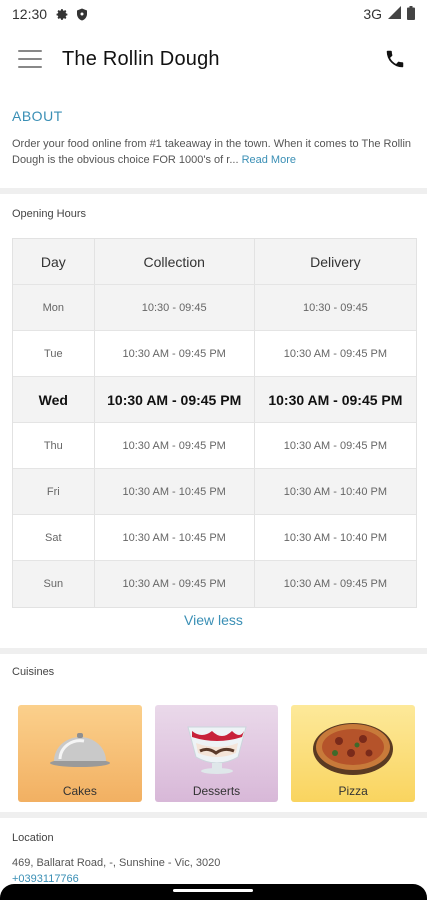 Image resolution: width=427 pixels, height=900 pixels. What do you see at coordinates (33, 672) in the screenshot?
I see `cuisines-title: Cuisines` at bounding box center [33, 672].